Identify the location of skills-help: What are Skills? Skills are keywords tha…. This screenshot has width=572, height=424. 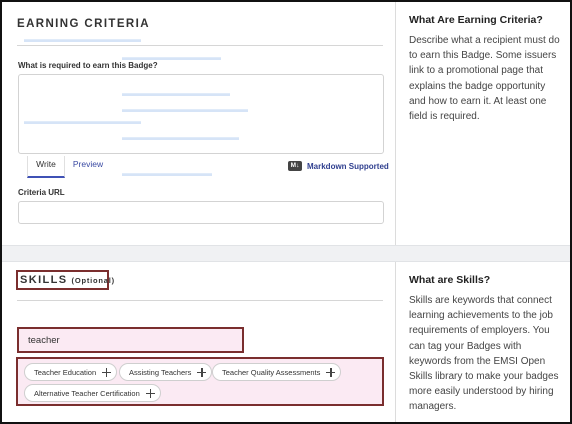
(483, 342).